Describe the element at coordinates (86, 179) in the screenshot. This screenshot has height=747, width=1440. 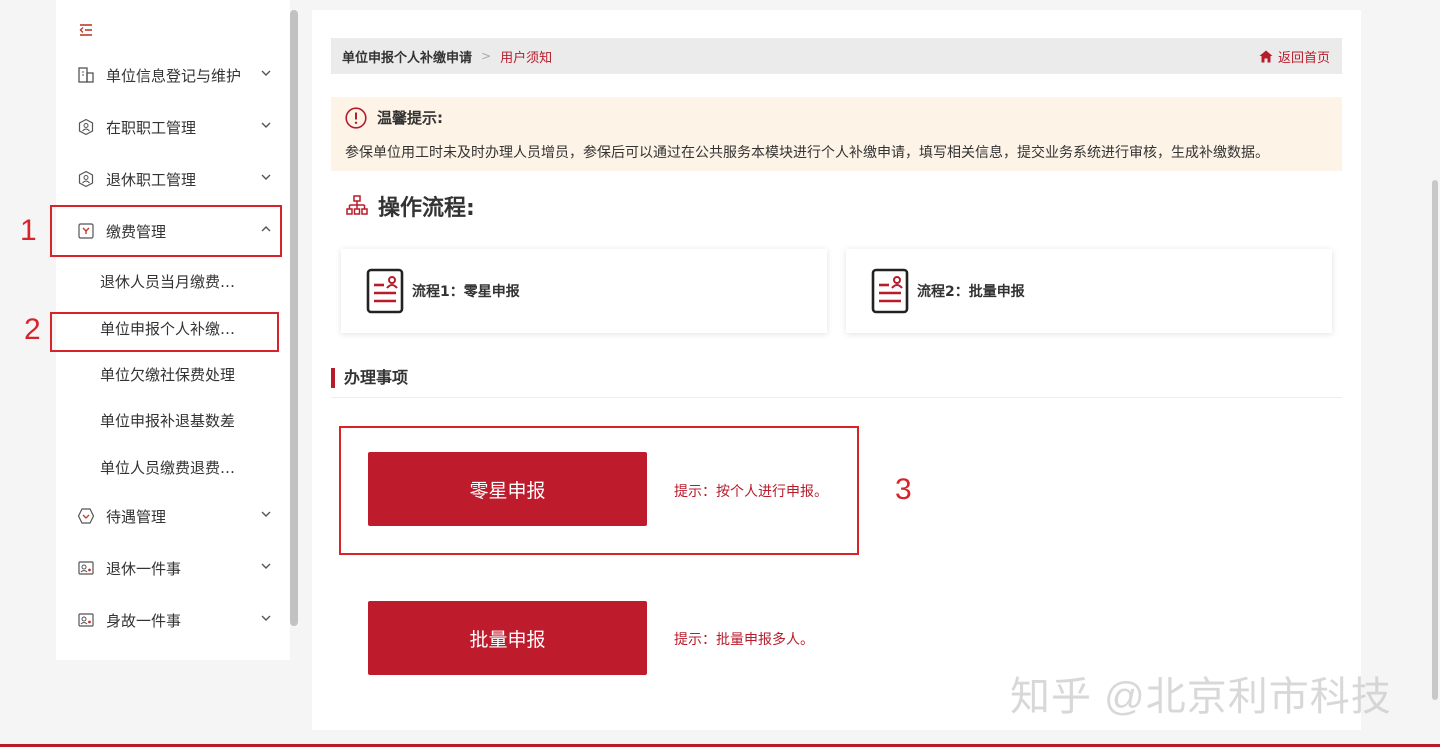
I see `retiree-icon` at that location.